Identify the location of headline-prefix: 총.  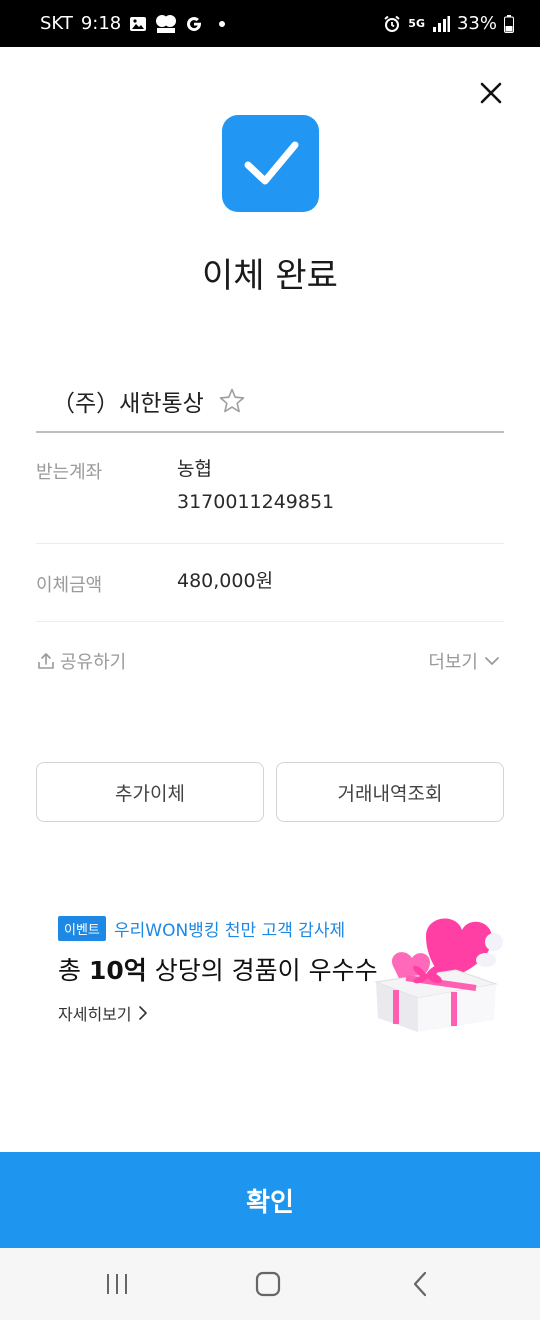
(73, 970).